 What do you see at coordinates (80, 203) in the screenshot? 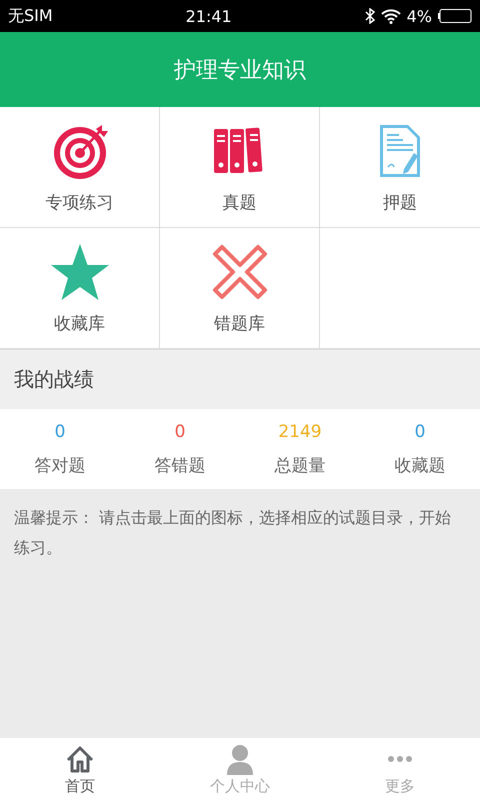
I see `tile-label: 专项练习` at bounding box center [80, 203].